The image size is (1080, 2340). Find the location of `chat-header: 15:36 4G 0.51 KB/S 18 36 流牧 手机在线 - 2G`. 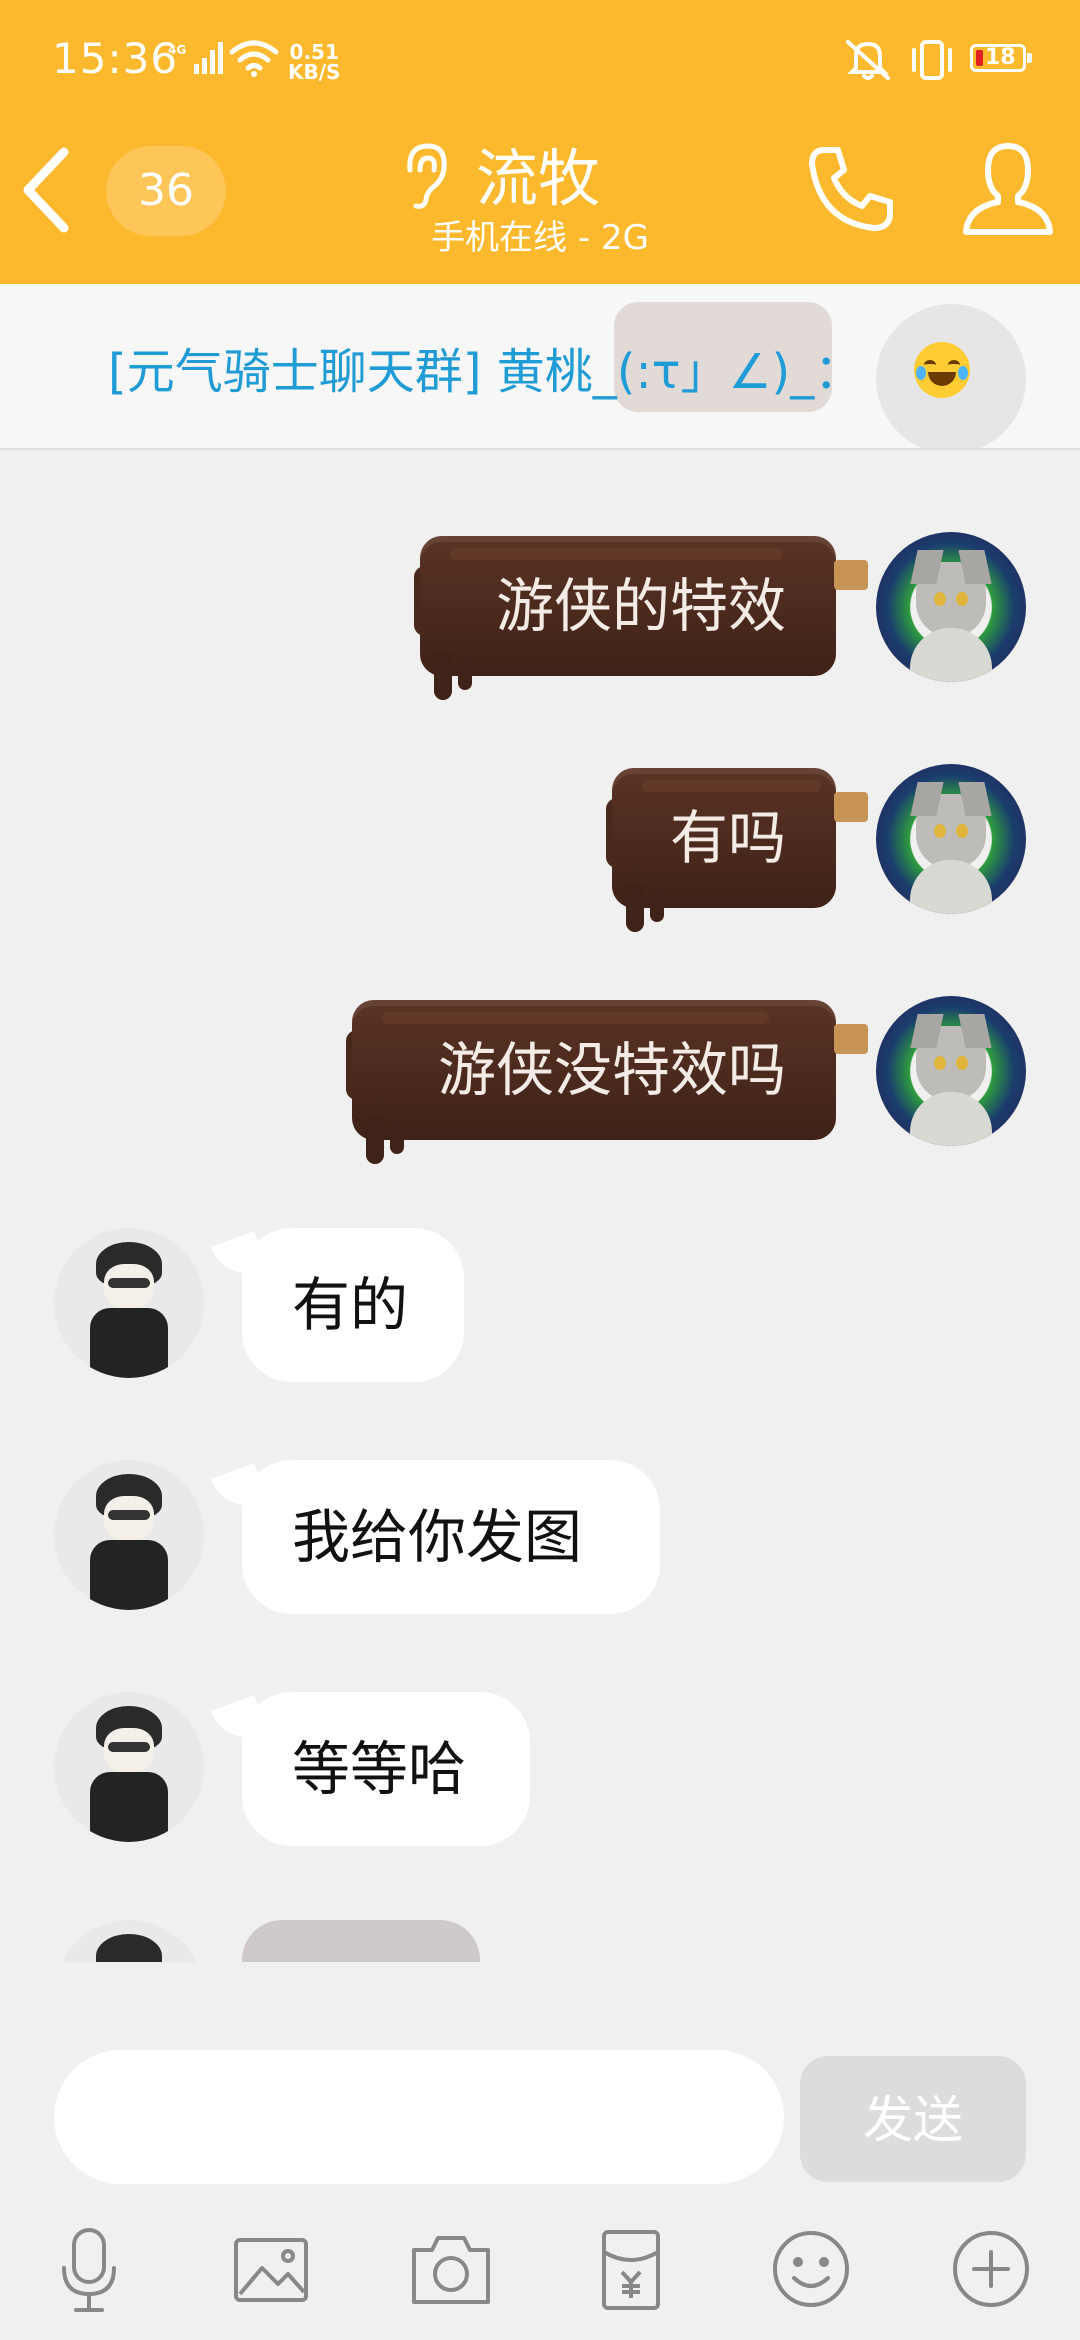

chat-header: 15:36 4G 0.51 KB/S 18 36 流牧 手机在线 - 2G is located at coordinates (540, 142).